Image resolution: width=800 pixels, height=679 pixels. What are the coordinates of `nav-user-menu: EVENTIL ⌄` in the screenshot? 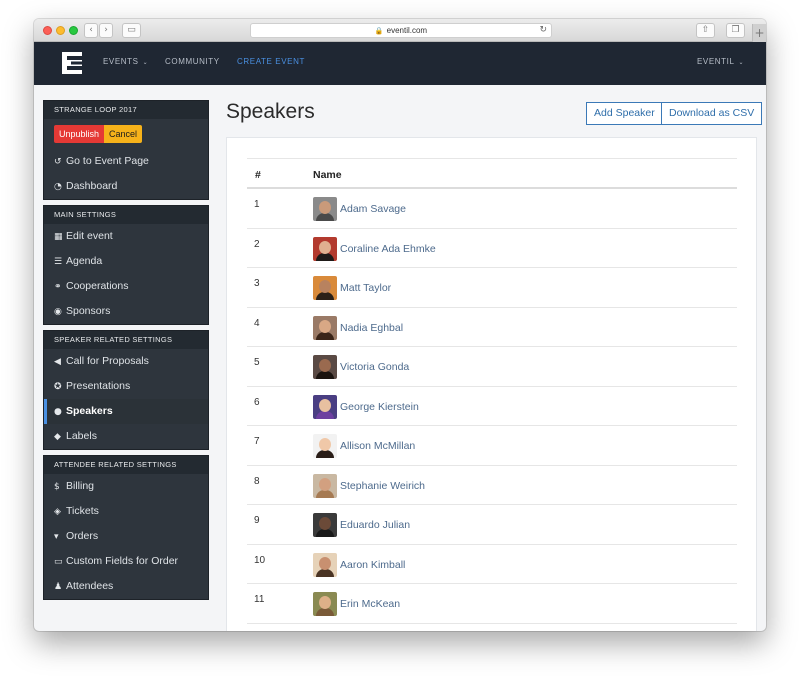 It's located at (720, 61).